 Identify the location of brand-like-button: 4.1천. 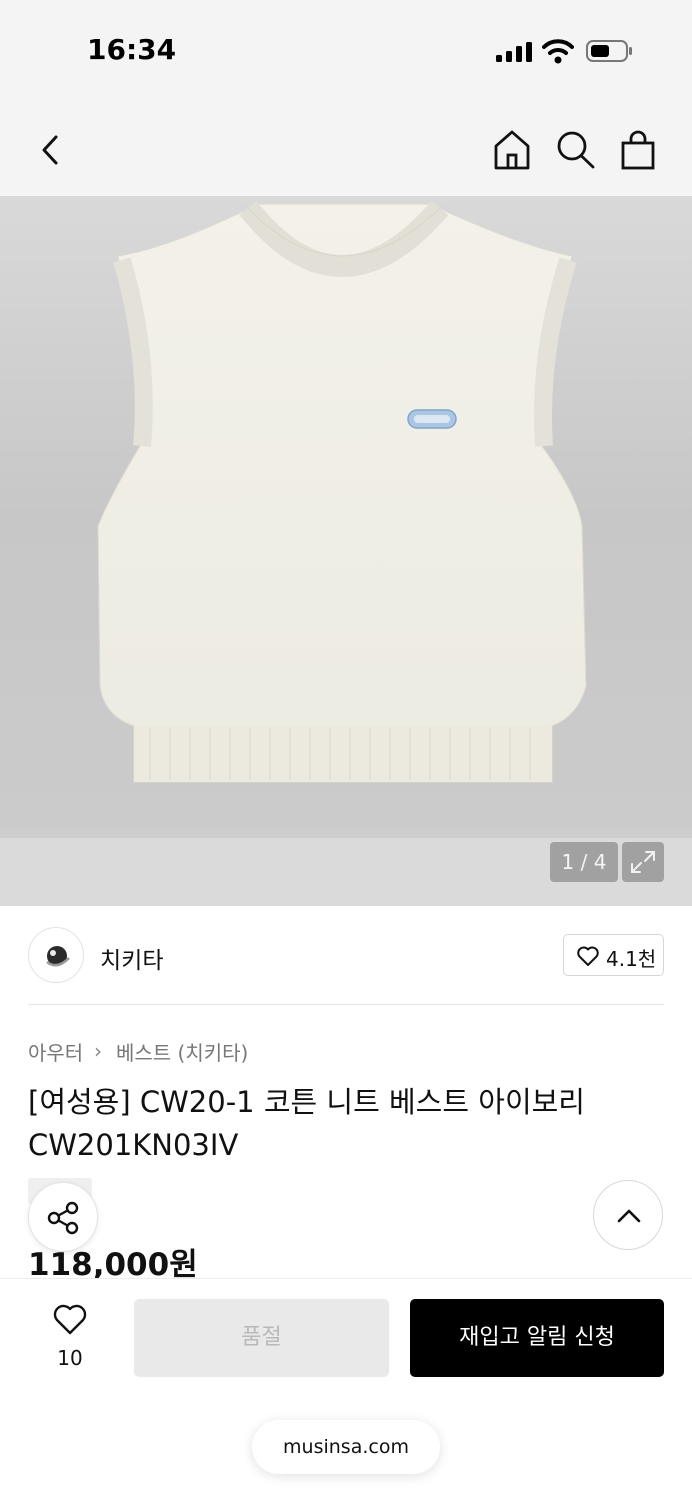
(613, 955).